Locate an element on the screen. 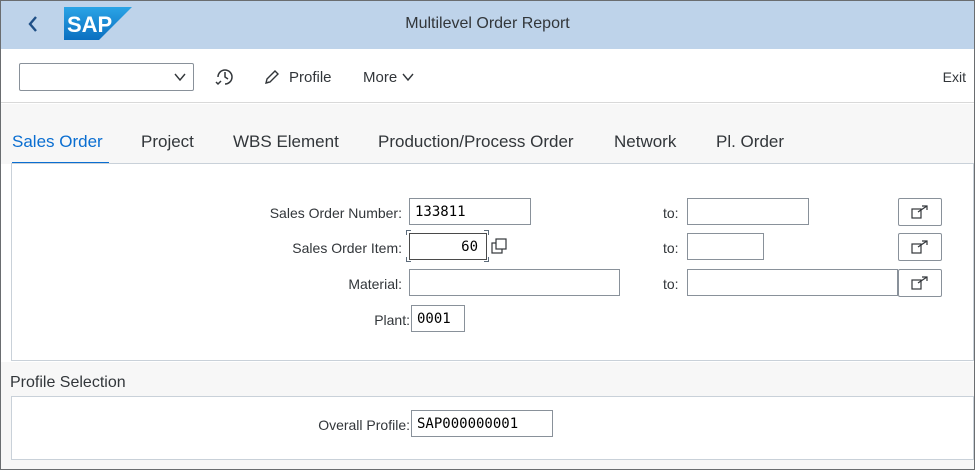 This screenshot has width=975, height=470. sales-order-number-label: Sales Order Number: is located at coordinates (335, 213).